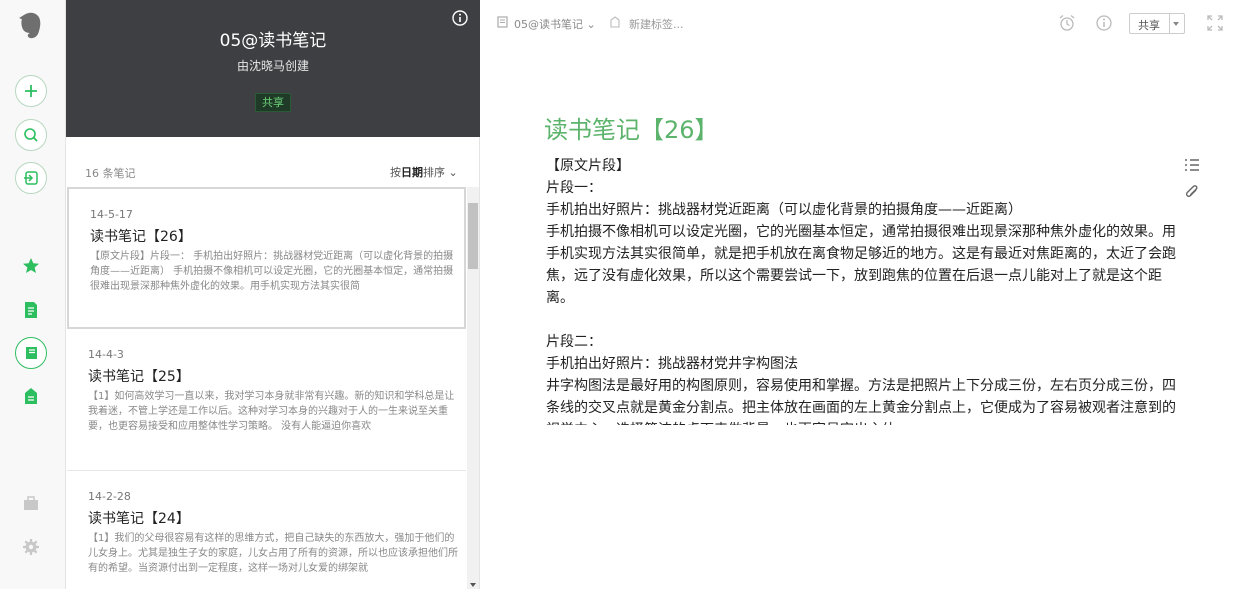 The image size is (1240, 589). What do you see at coordinates (860, 23) in the screenshot?
I see `editor-toolbar: 05@读书笔记 ⌄ 新建标签... 共享` at bounding box center [860, 23].